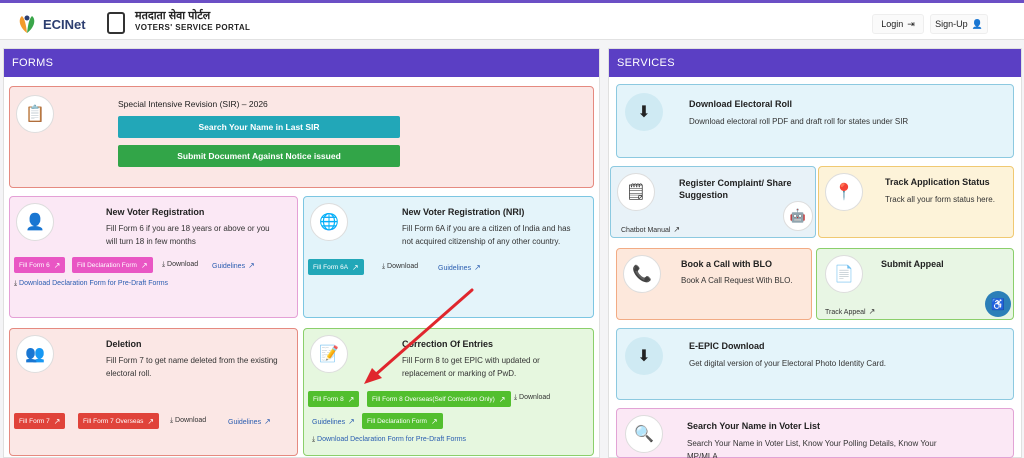  What do you see at coordinates (636, 192) in the screenshot?
I see `complaint-icon: 🗒` at bounding box center [636, 192].